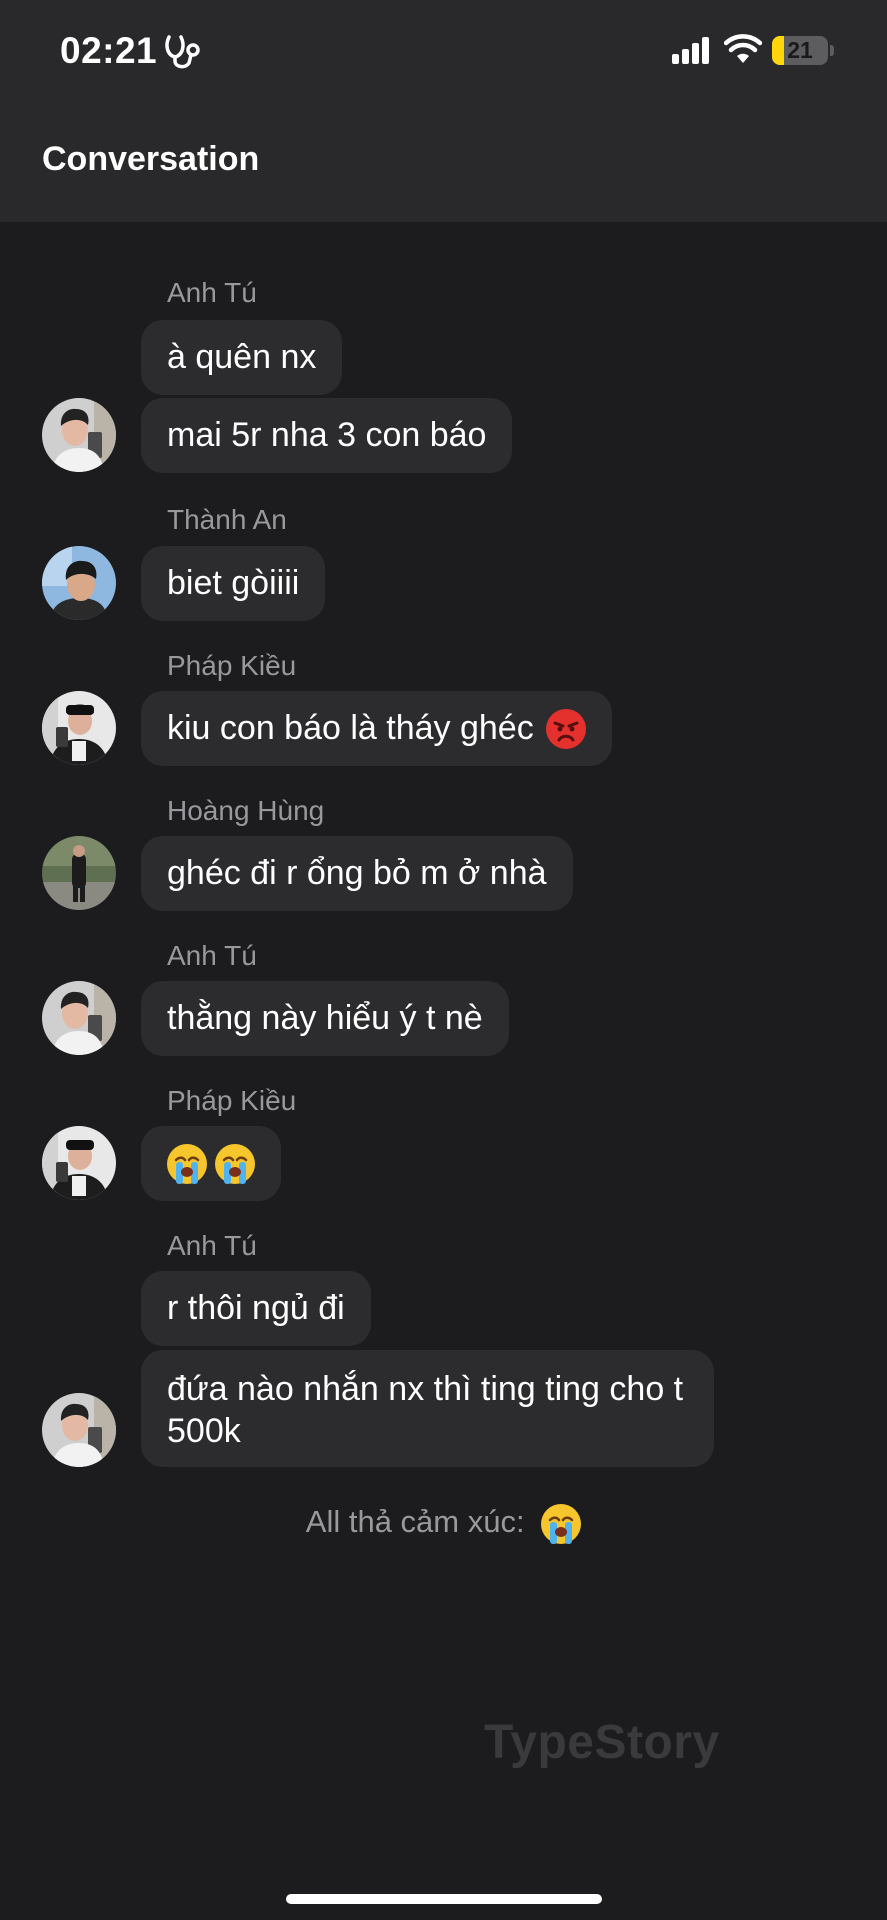 Image resolution: width=887 pixels, height=1920 pixels. What do you see at coordinates (357, 873) in the screenshot?
I see `message-bubble: ghéc đi r ổng bỏ m ở nhà` at bounding box center [357, 873].